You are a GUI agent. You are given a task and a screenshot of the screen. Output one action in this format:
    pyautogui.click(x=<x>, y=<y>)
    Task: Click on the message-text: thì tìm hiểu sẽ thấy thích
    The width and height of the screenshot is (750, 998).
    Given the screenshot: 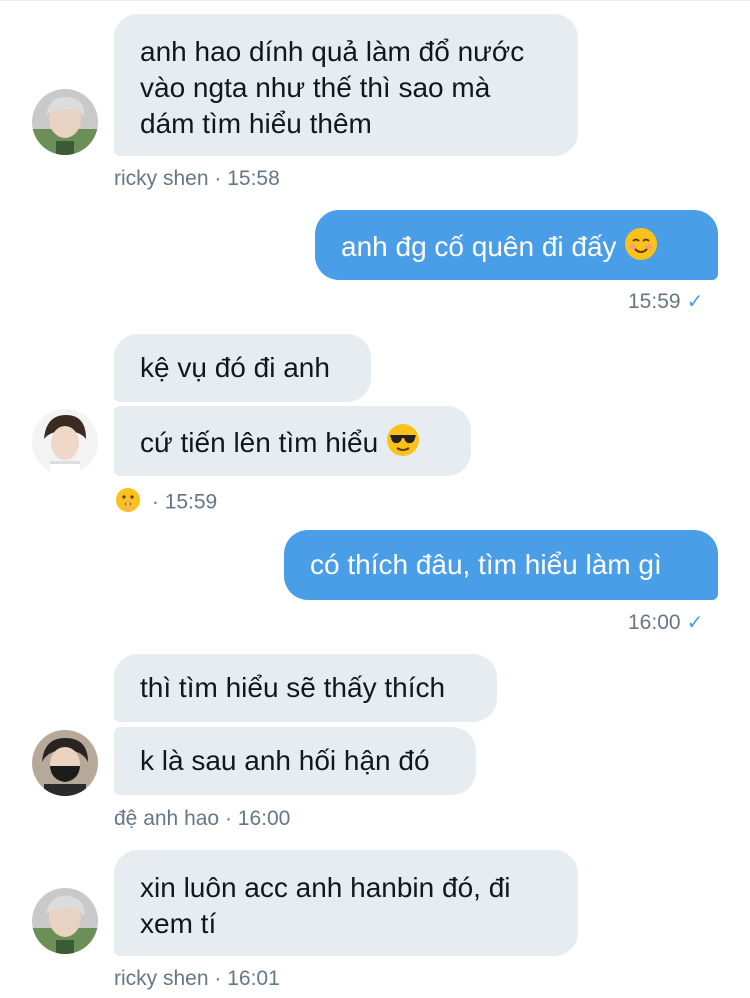 What is the action you would take?
    pyautogui.click(x=293, y=687)
    